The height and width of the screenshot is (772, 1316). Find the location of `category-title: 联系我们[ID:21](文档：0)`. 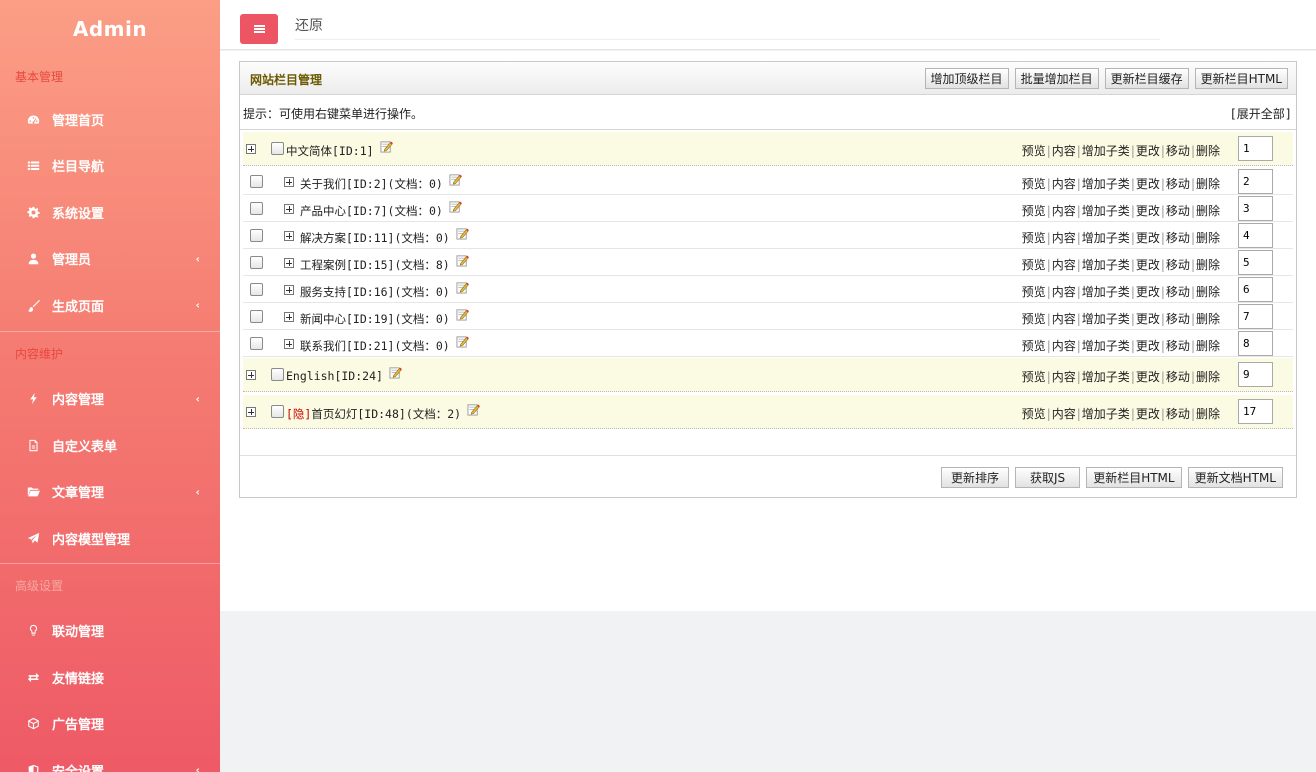

category-title: 联系我们[ID:21](文档：0) is located at coordinates (375, 346).